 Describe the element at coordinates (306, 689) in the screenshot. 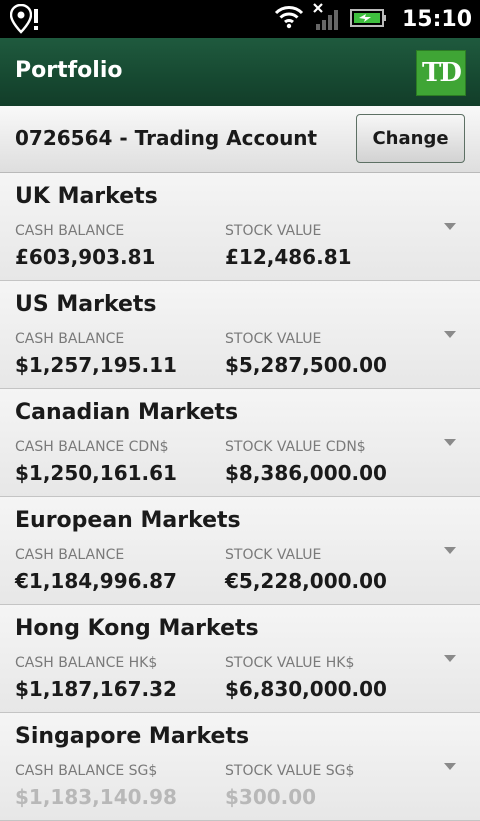

I see `stock-value-value: $6,830,000.00` at that location.